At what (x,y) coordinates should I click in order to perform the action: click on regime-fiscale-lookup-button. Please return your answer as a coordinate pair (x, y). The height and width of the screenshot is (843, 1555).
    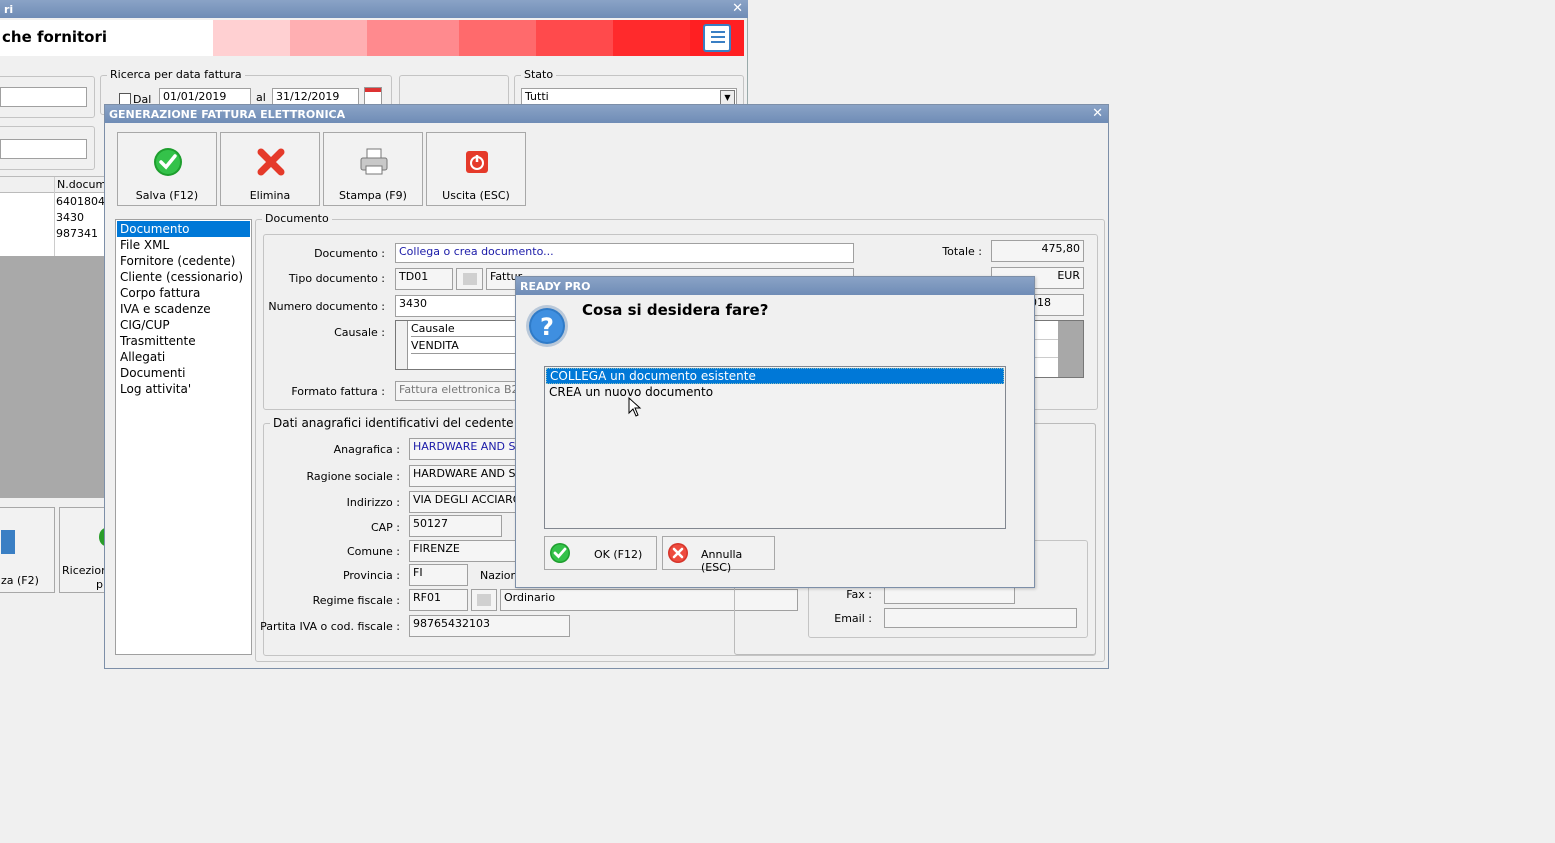
    Looking at the image, I should click on (484, 600).